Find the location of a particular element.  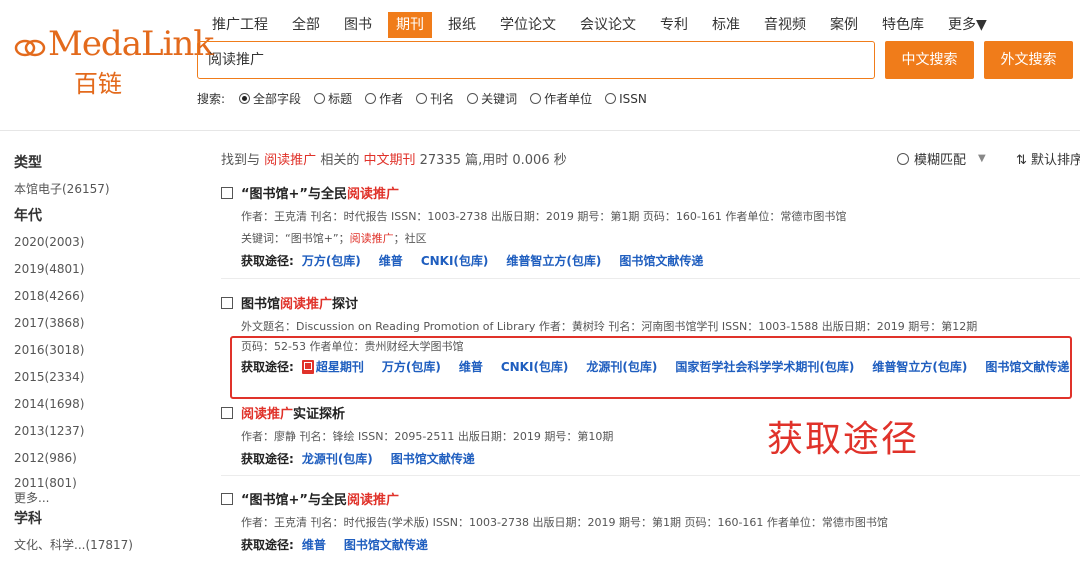

fuzzy-label: 模糊匹配 is located at coordinates (940, 160).